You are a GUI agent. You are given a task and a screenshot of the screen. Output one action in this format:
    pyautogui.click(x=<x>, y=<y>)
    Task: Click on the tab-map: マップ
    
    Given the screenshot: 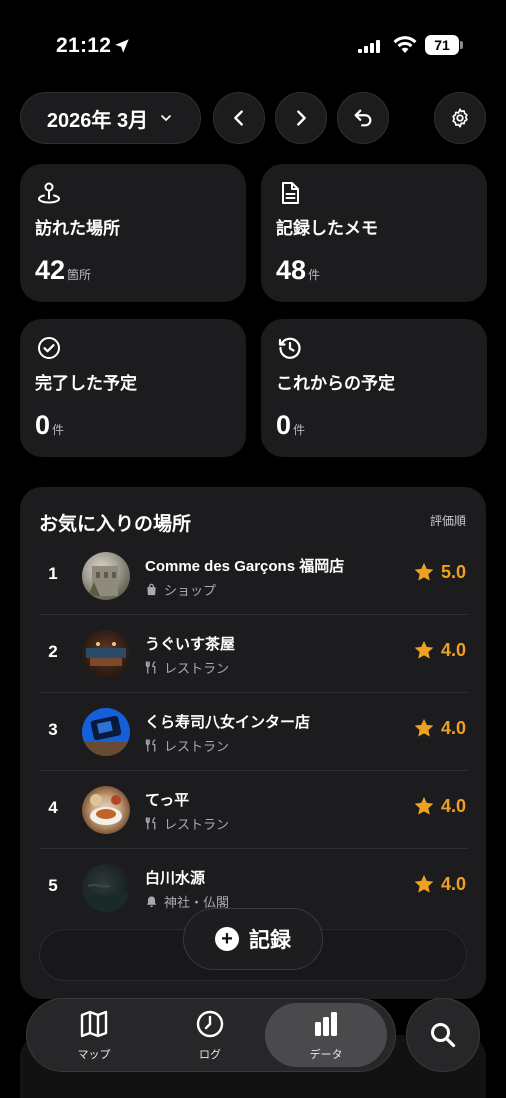 What is the action you would take?
    pyautogui.click(x=94, y=1035)
    